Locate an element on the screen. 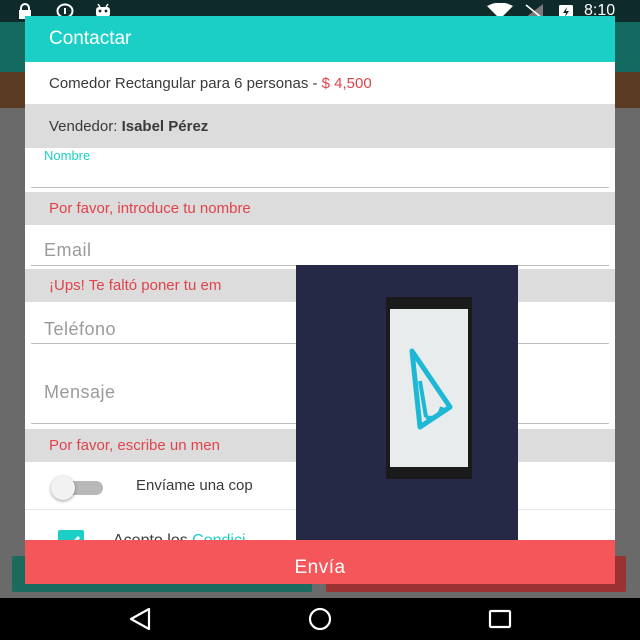  email-placeholder: Email is located at coordinates (68, 250).